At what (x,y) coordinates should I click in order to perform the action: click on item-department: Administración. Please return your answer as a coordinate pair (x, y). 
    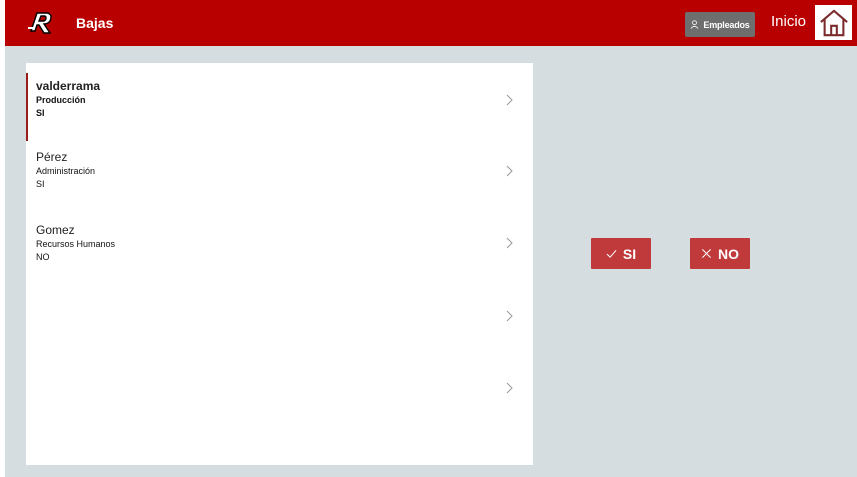
    Looking at the image, I should click on (66, 171).